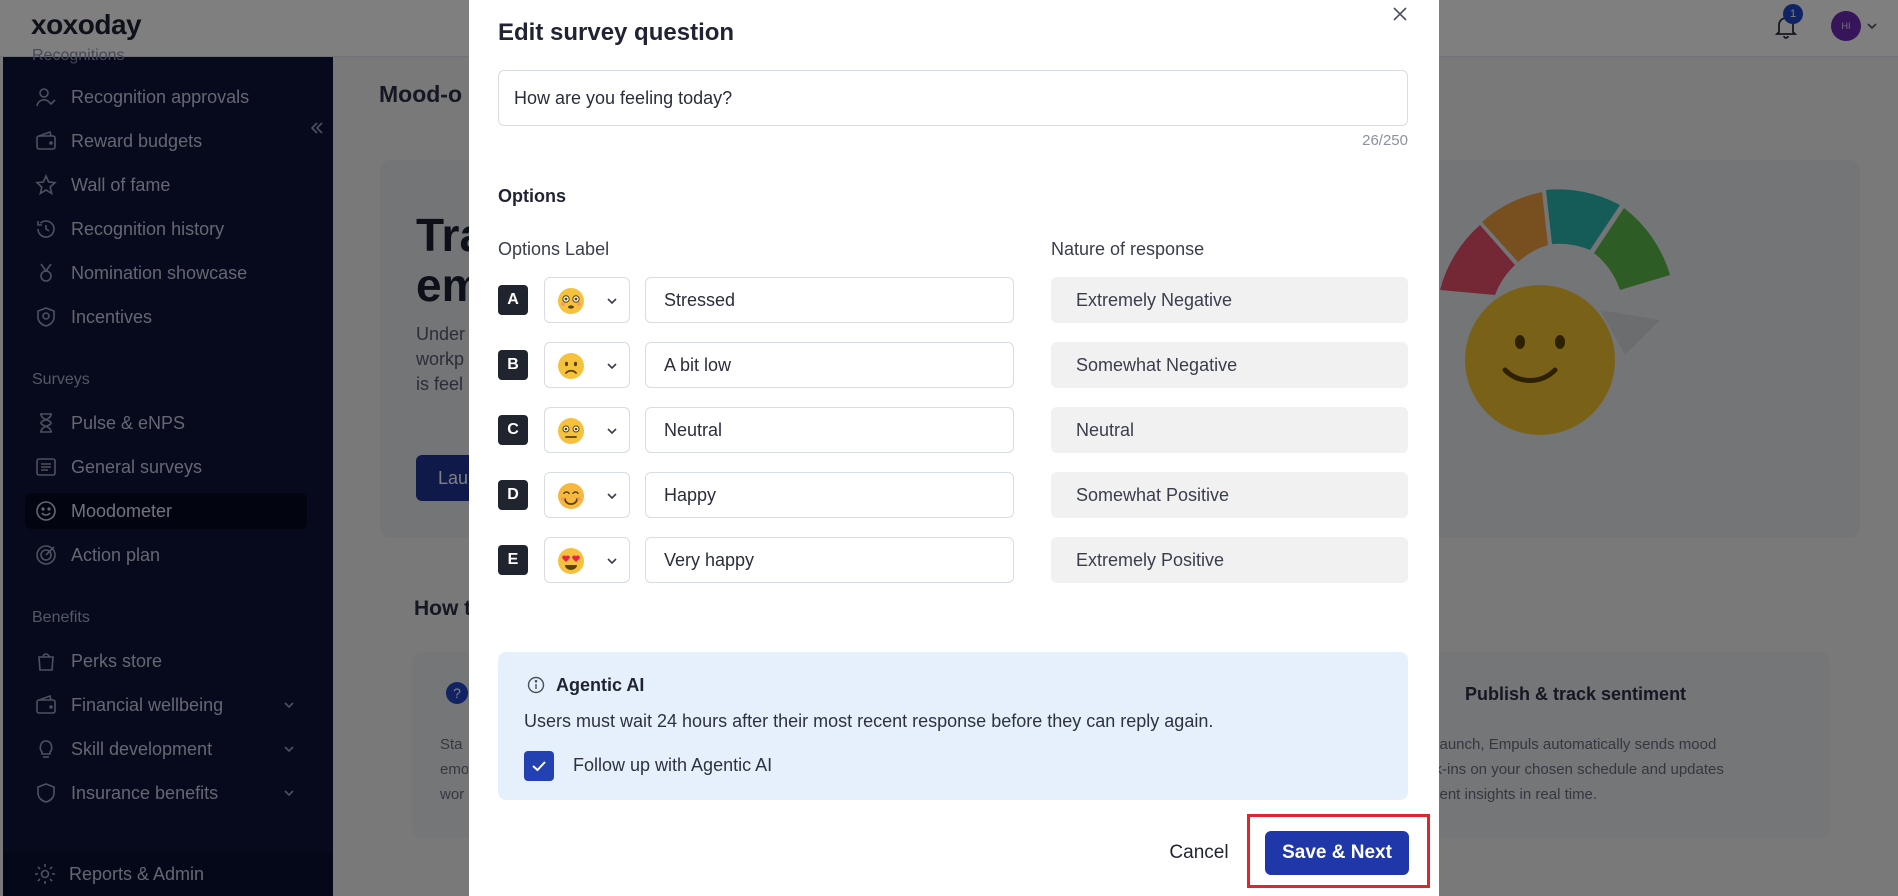 This screenshot has width=1898, height=896. Describe the element at coordinates (571, 301) in the screenshot. I see `flushed-face-icon` at that location.